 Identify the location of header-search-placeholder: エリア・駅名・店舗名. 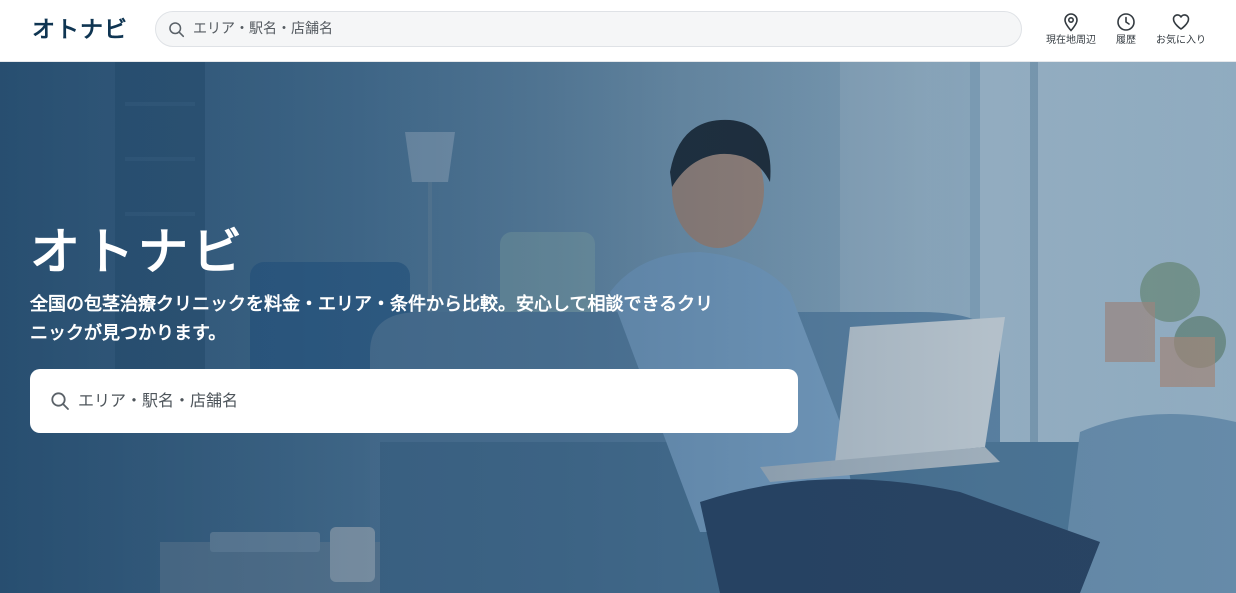
(263, 29).